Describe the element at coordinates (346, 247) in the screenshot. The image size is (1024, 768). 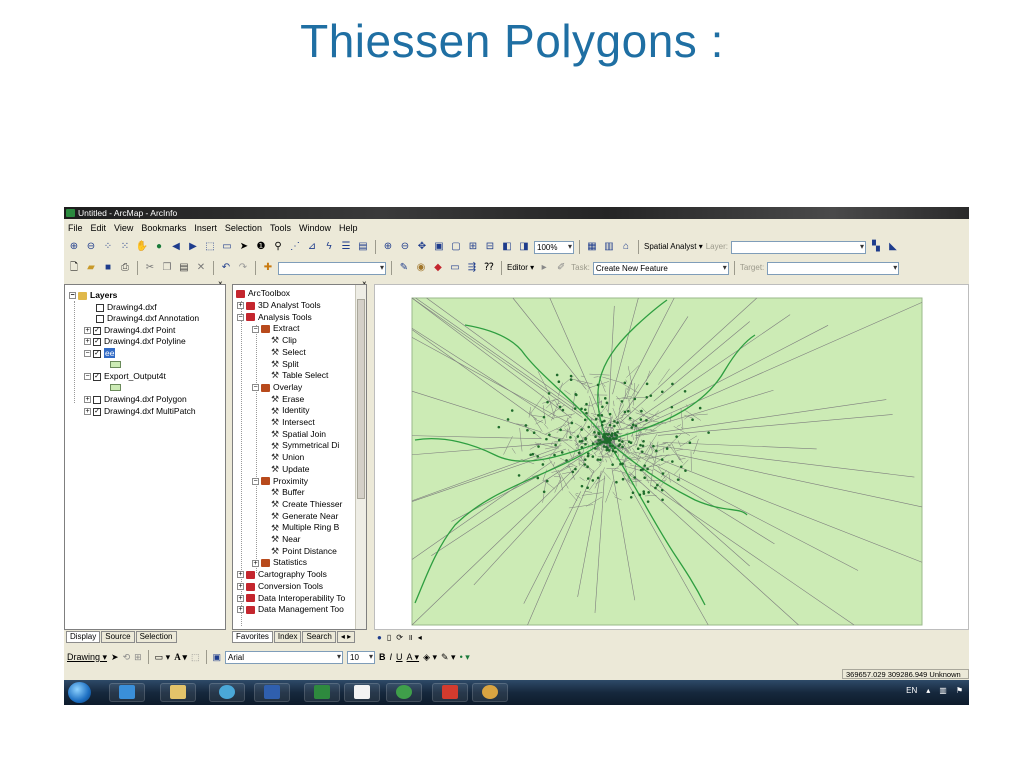
I see `html-popup-icon: ☰` at that location.